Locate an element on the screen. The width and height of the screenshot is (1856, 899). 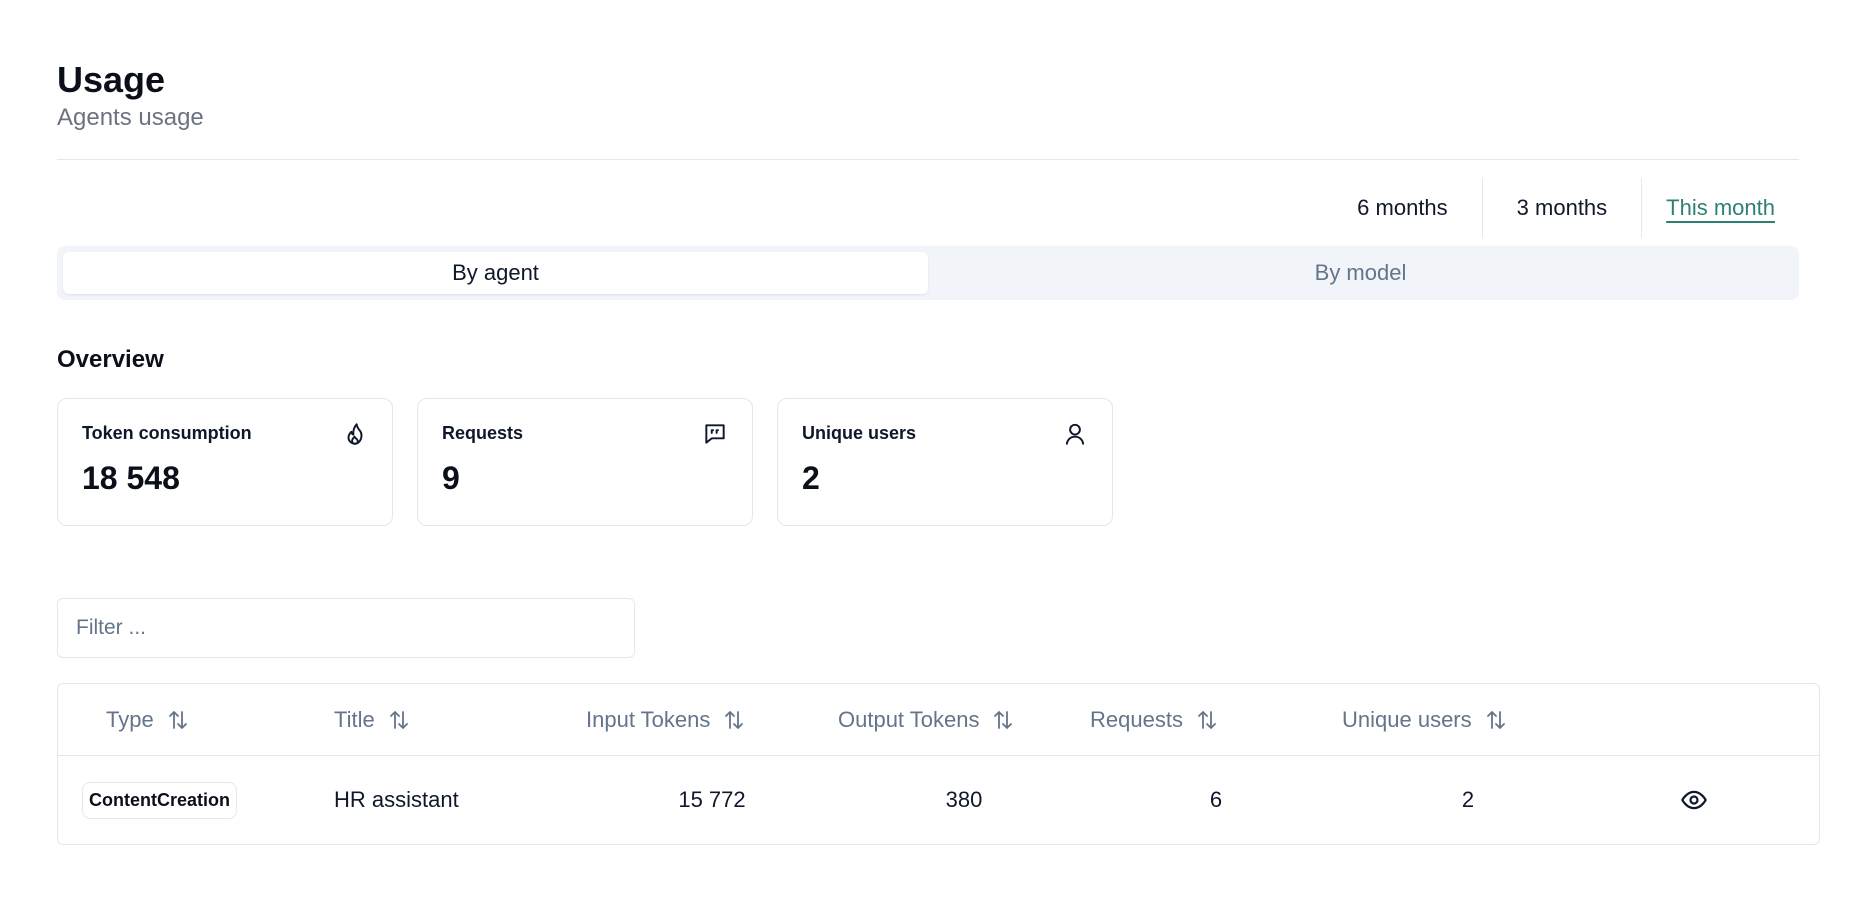
cell-output-tokens: 380 is located at coordinates (964, 799).